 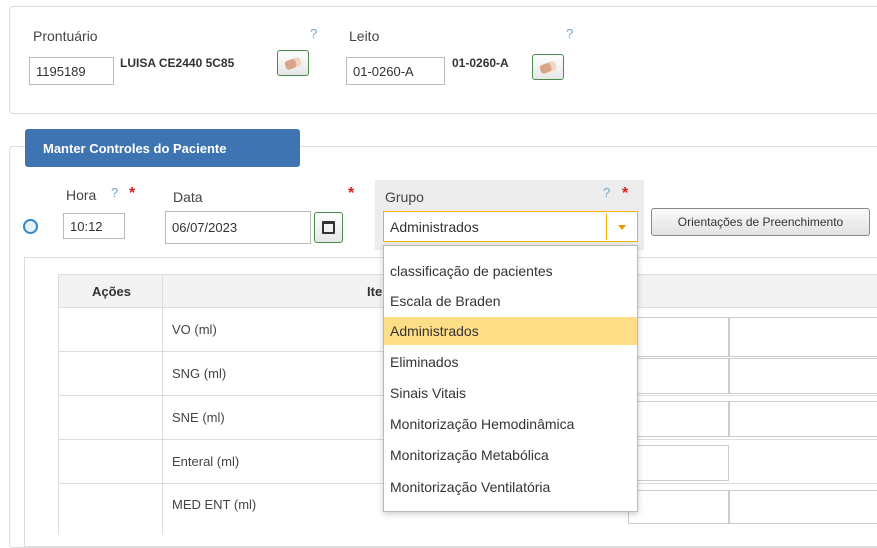 What do you see at coordinates (194, 329) in the screenshot?
I see `row-item-label: VO (ml)` at bounding box center [194, 329].